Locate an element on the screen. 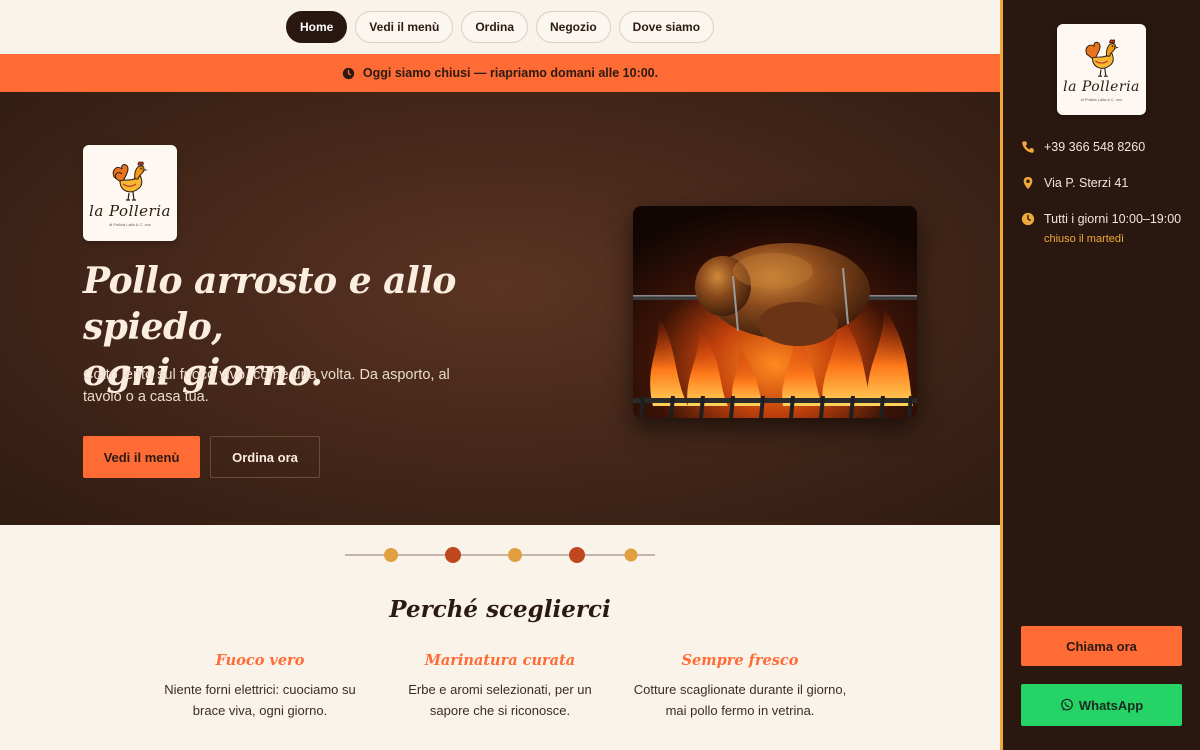  call-now-button: Chiama ora is located at coordinates (1101, 646).